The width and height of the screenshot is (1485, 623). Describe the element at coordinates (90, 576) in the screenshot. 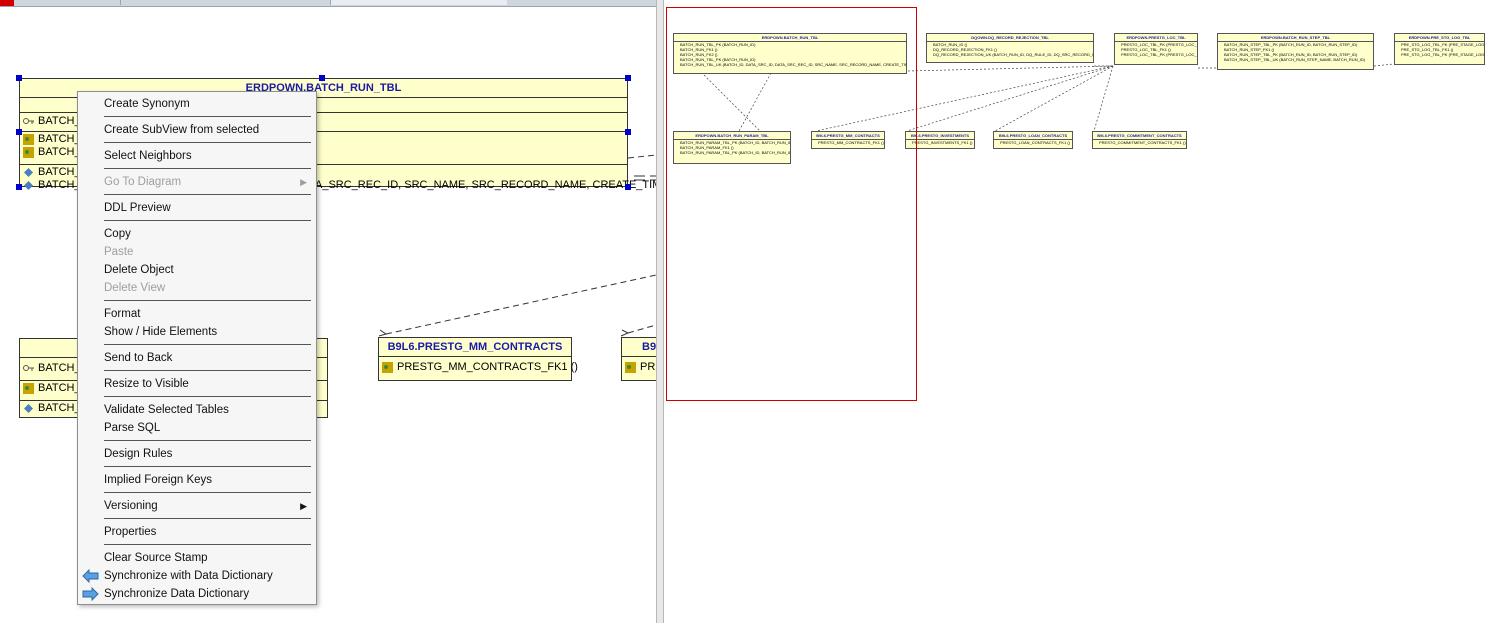

I see `arrow-left-icon` at that location.